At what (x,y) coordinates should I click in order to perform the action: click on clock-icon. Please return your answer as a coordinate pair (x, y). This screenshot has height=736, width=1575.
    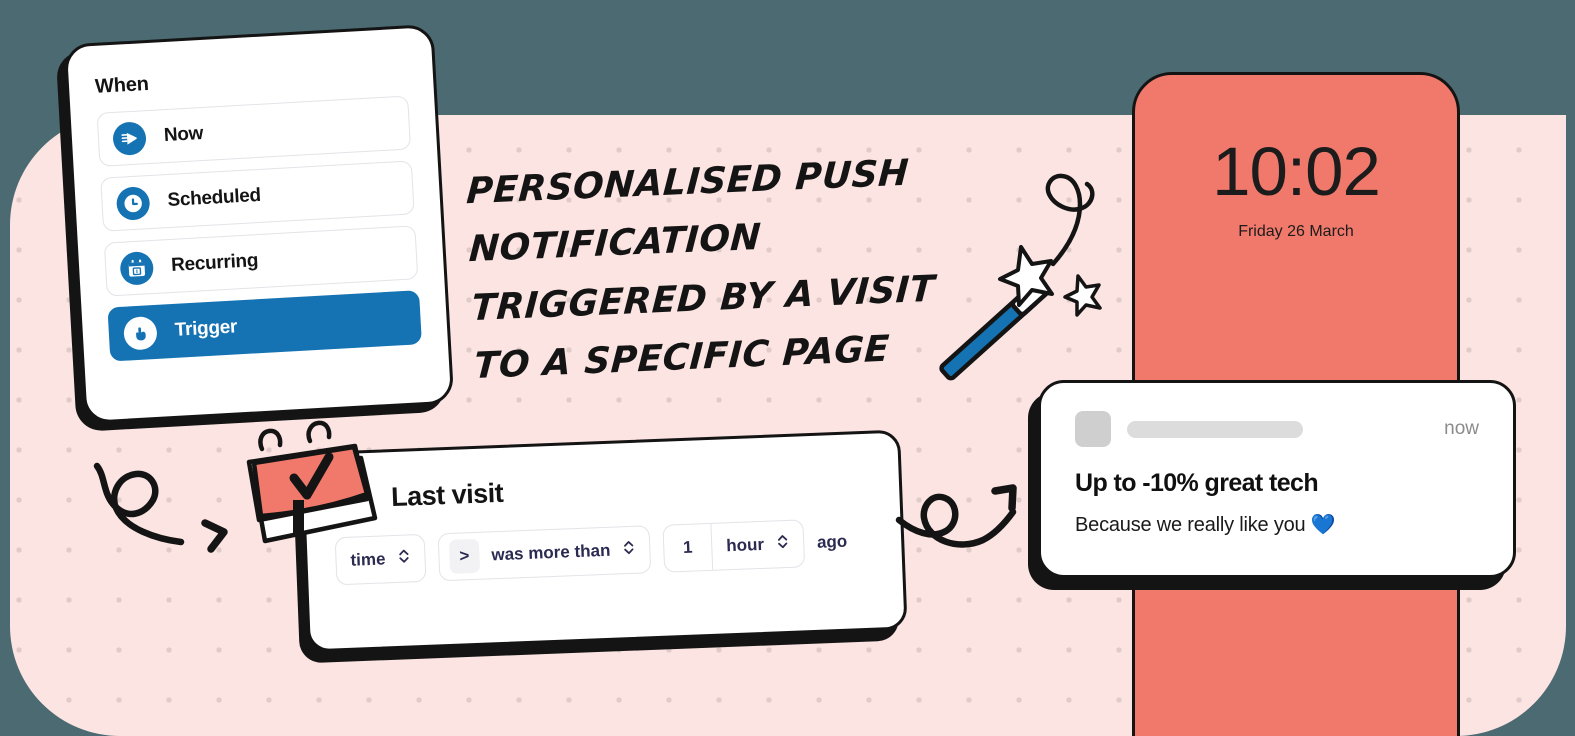
    Looking at the image, I should click on (133, 203).